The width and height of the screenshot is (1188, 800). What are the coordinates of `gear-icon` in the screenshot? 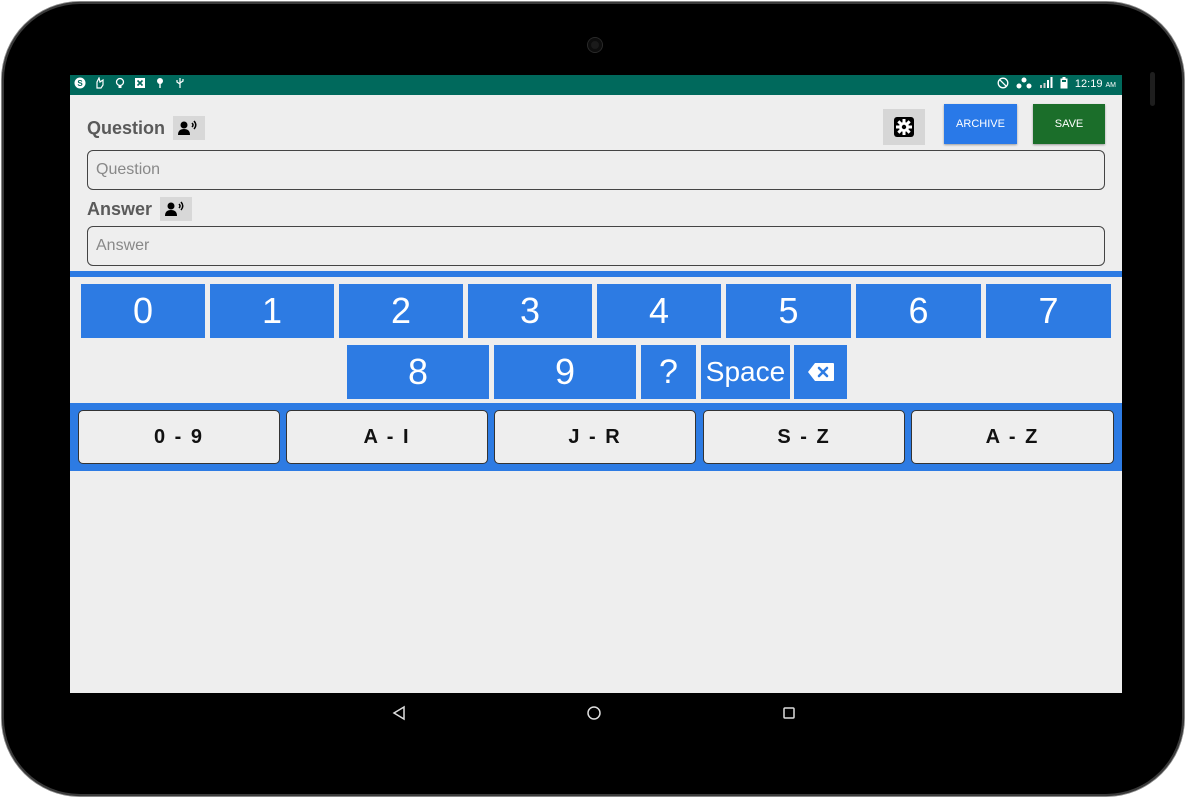 It's located at (904, 127).